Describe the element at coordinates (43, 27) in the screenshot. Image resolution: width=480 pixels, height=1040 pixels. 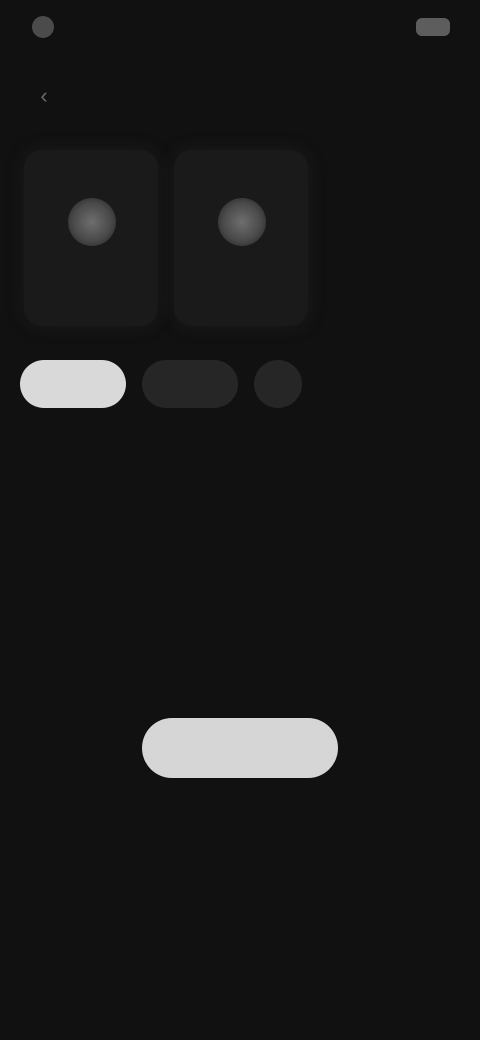
I see `status-indicator-icon` at that location.